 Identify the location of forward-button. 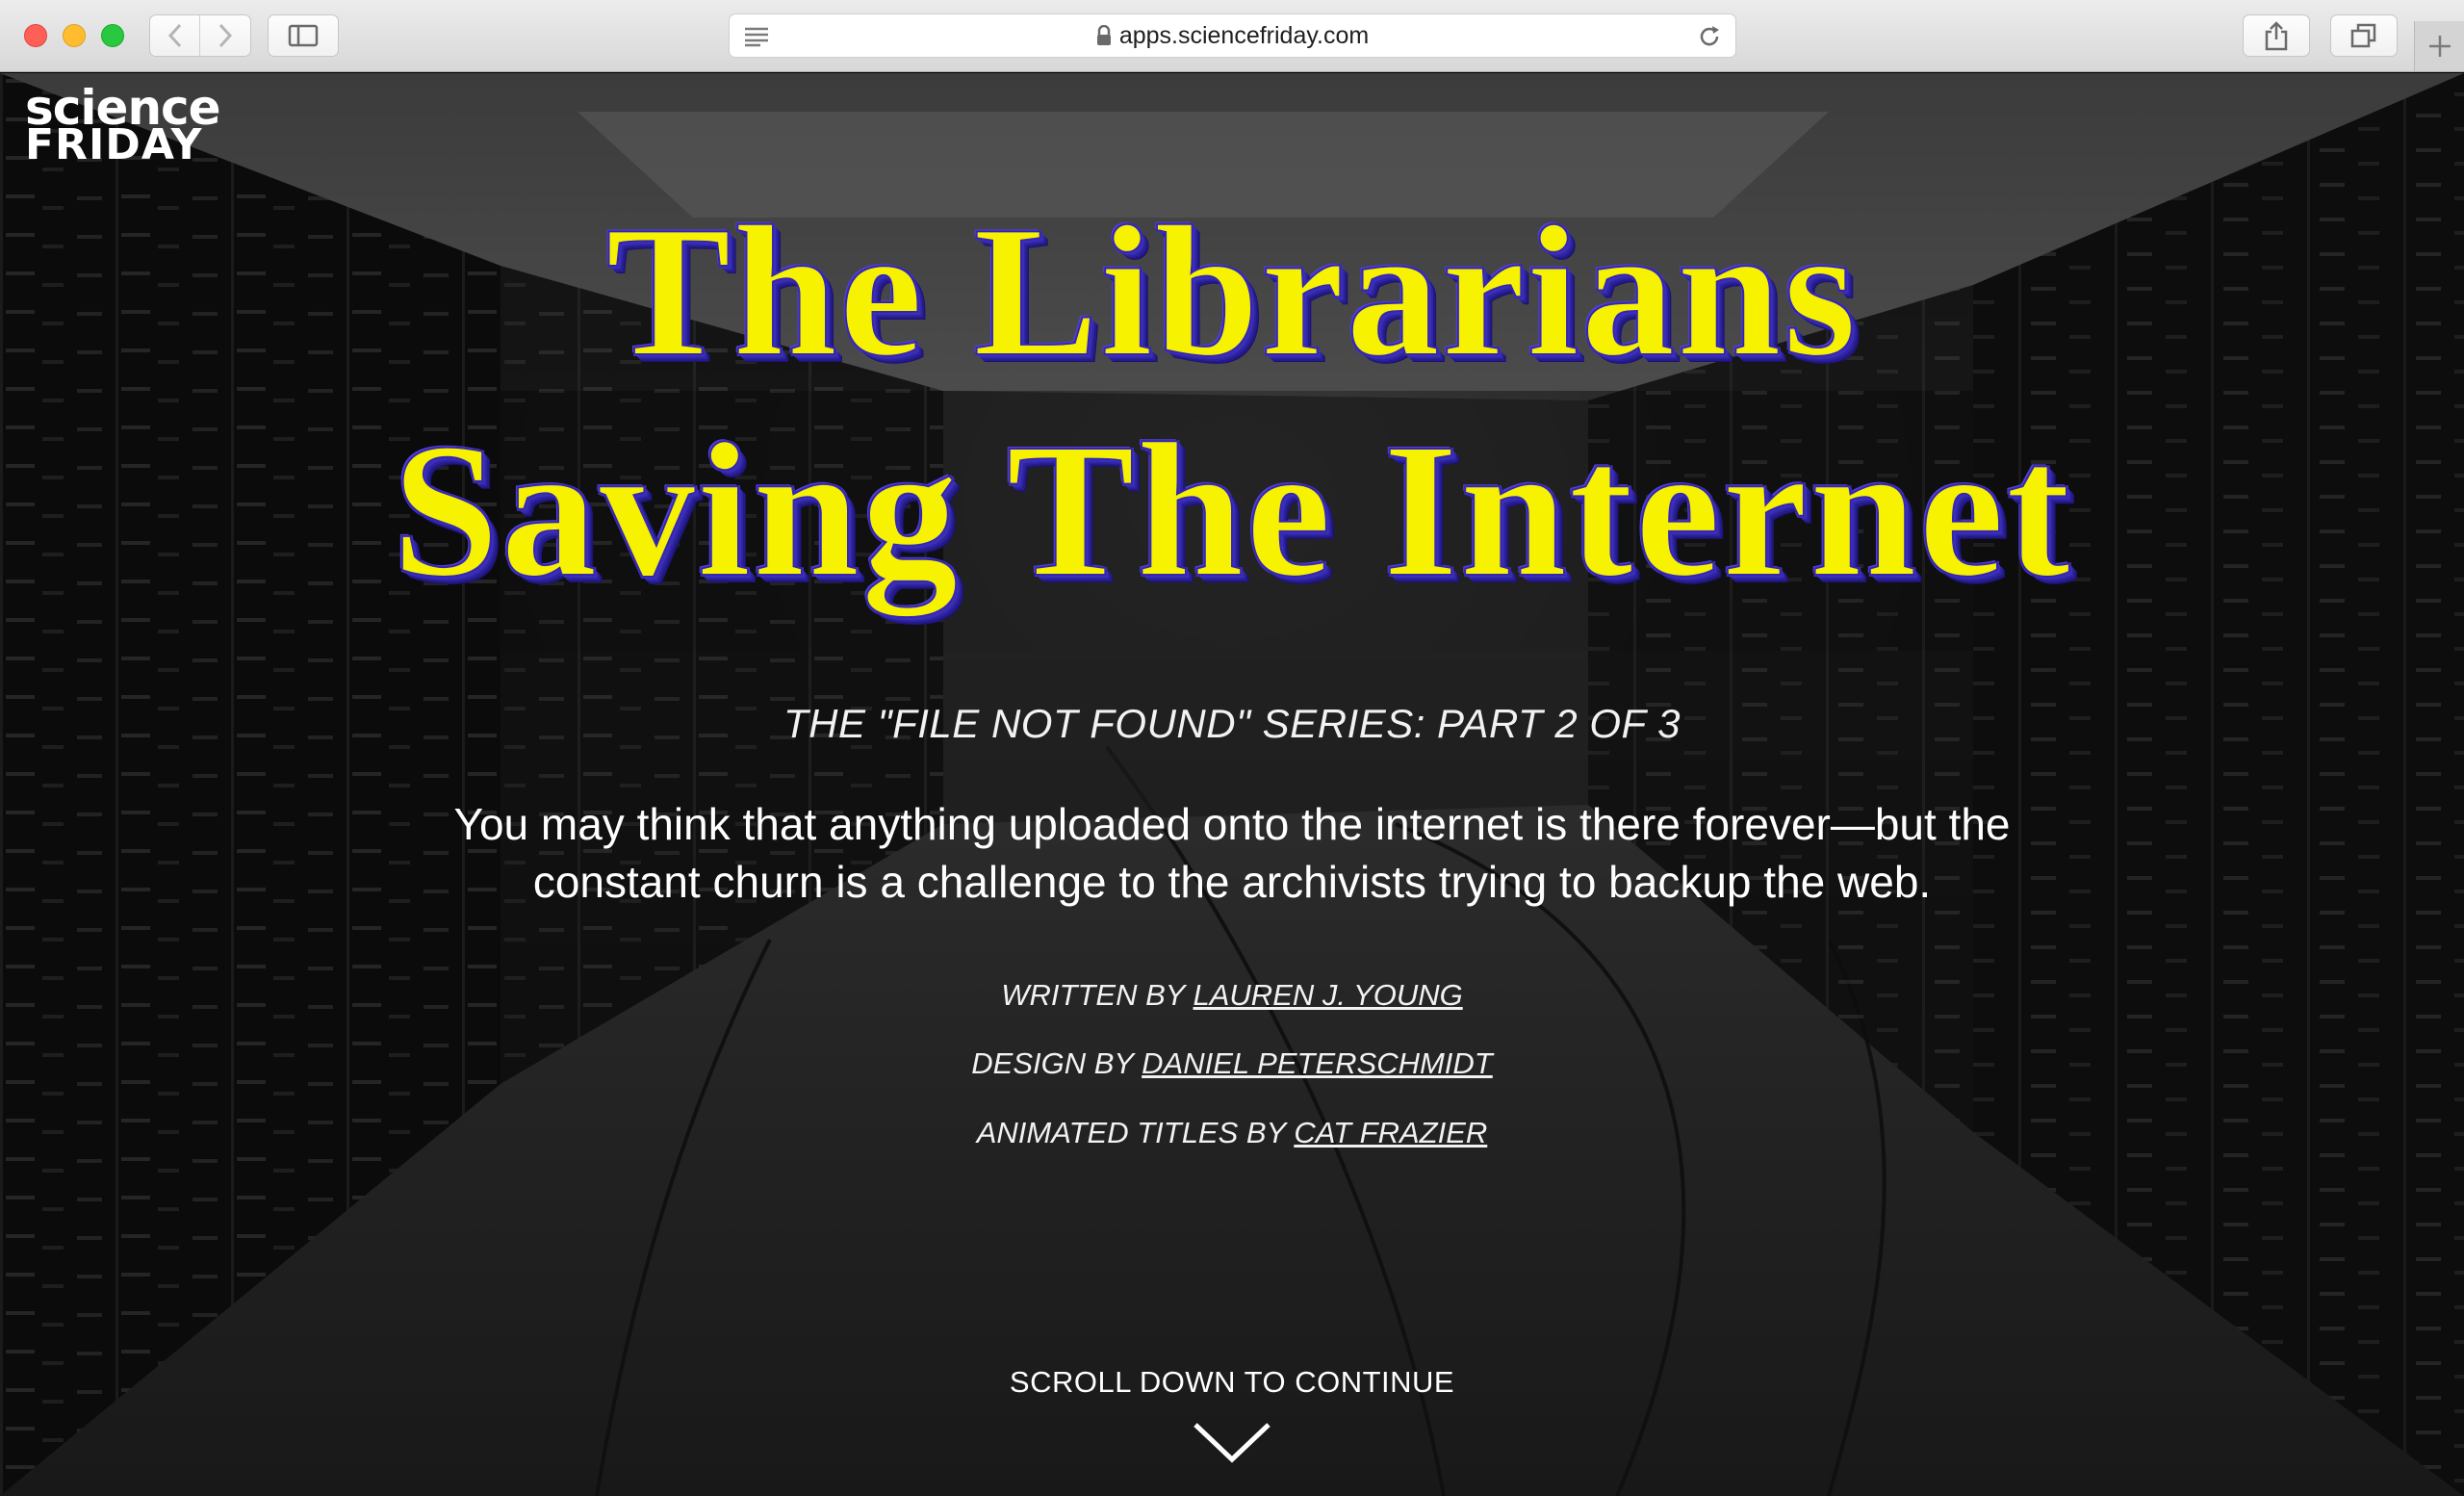
(225, 35).